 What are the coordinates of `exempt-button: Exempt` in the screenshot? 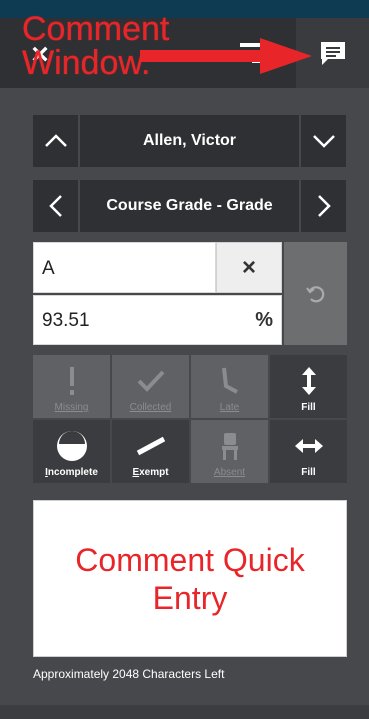 It's located at (150, 451).